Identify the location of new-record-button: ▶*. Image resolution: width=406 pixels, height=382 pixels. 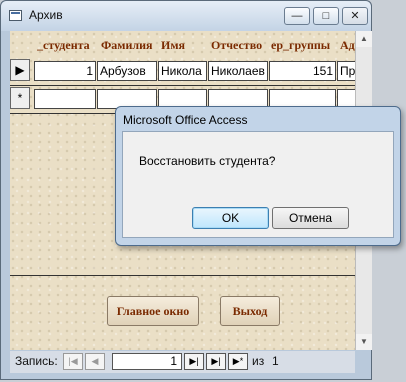
(238, 361).